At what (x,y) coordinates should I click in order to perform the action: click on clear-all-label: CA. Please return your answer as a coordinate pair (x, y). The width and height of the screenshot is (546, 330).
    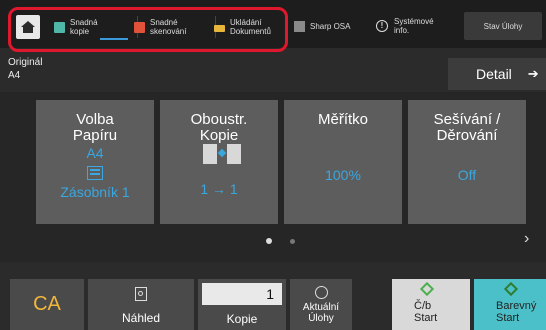
    Looking at the image, I should click on (47, 304).